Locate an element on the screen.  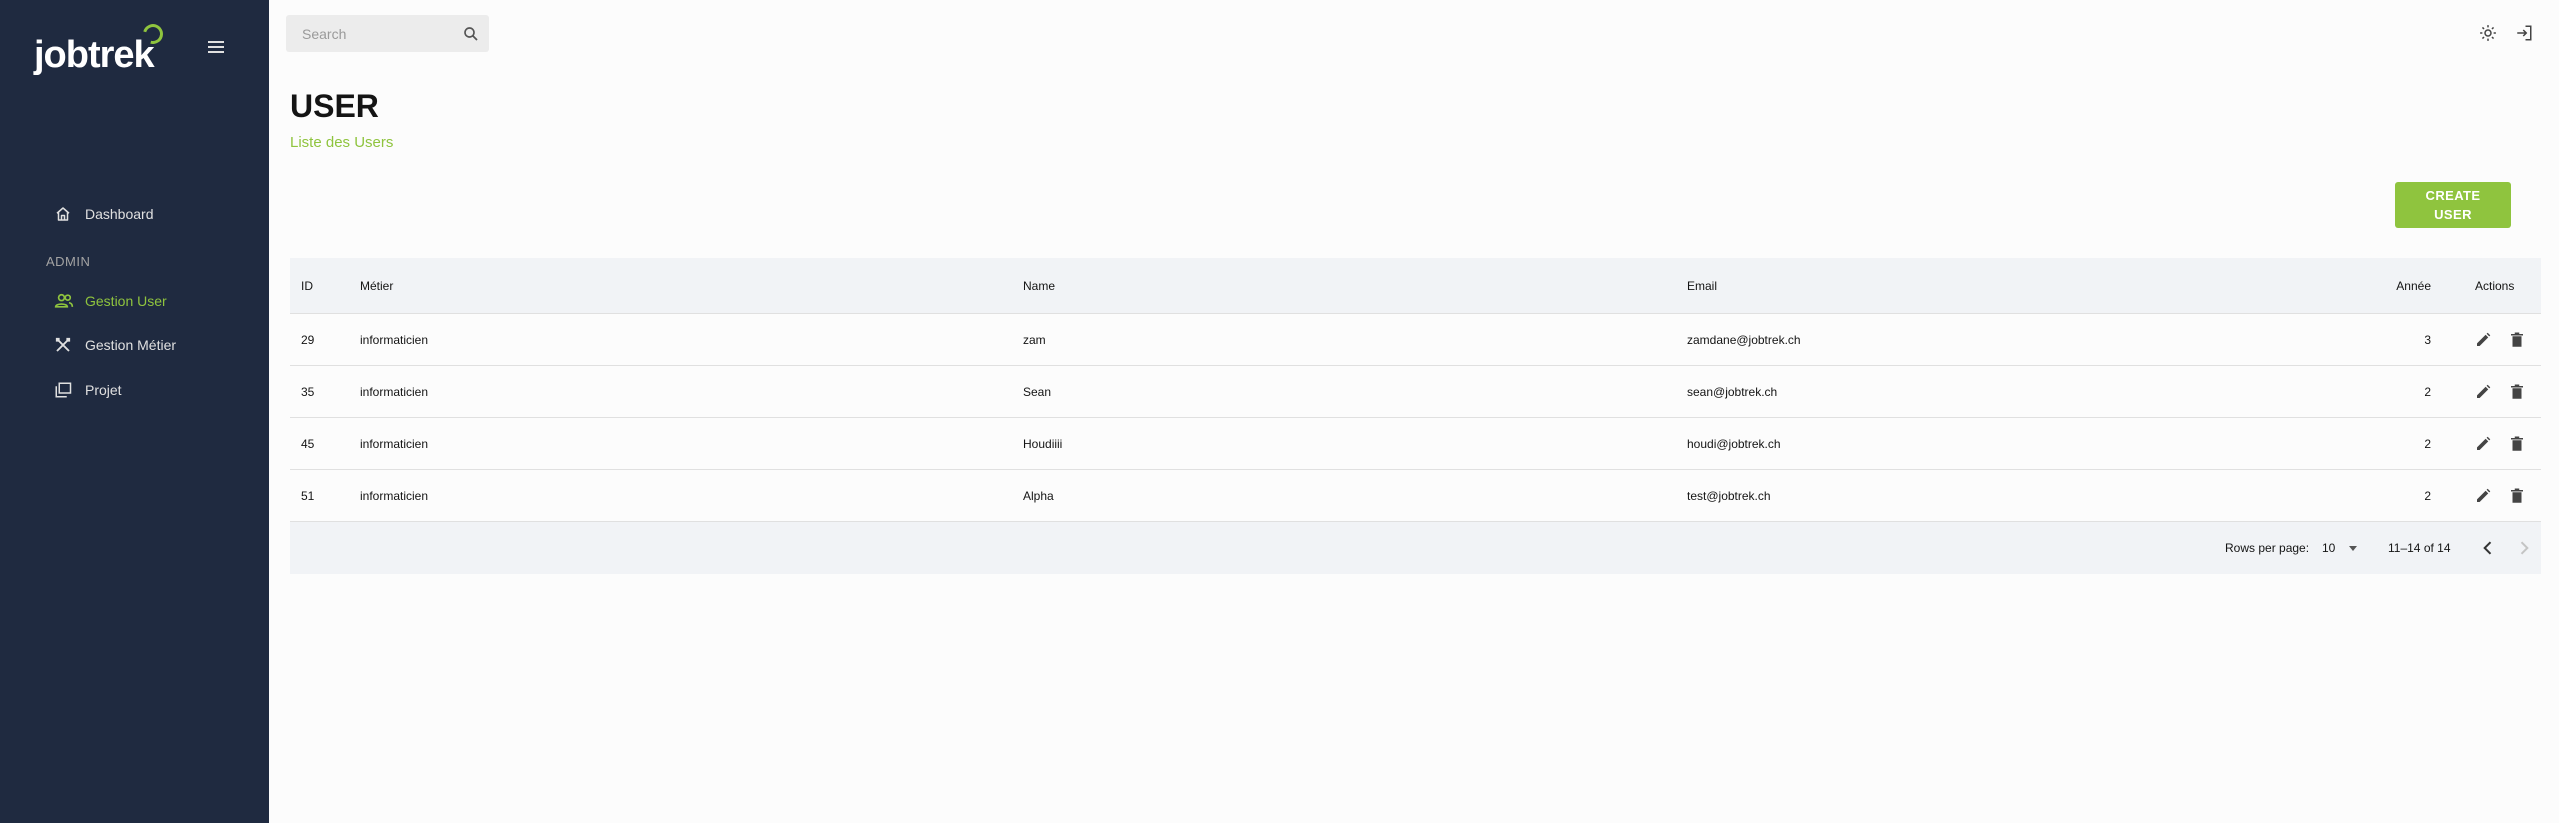
cell-annee: 3 is located at coordinates (2427, 339).